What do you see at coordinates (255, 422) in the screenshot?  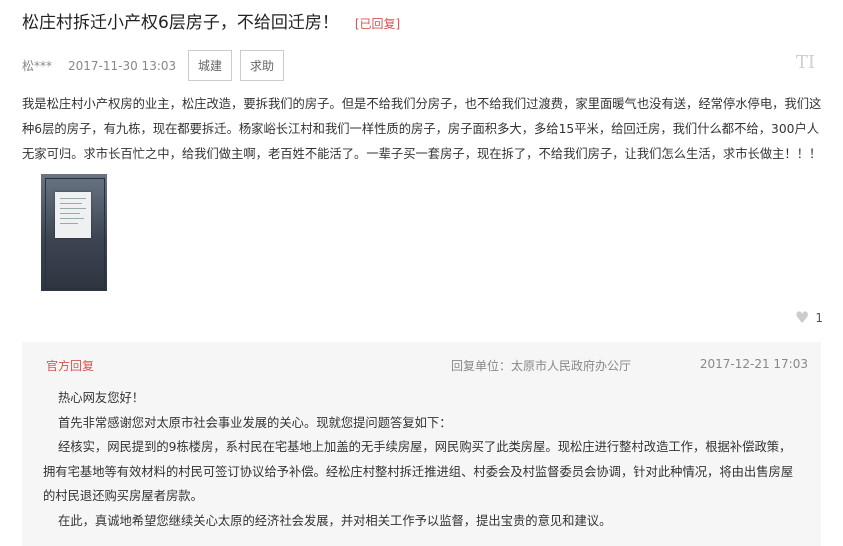 I see `reply-paragraph: 首先非常感谢您对太原市社会事业发展的关心。现就您提问题答复如下：` at bounding box center [255, 422].